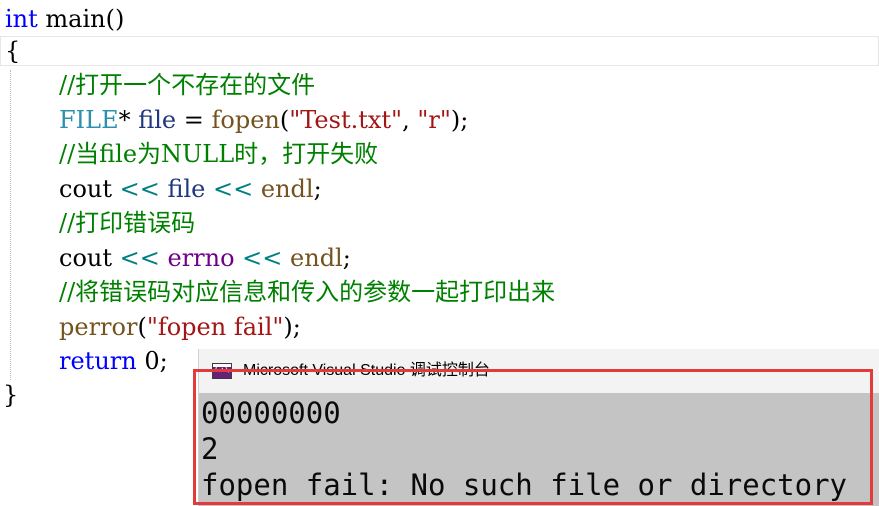 This screenshot has height=506, width=879. I want to click on code-line: {, so click(12, 51).